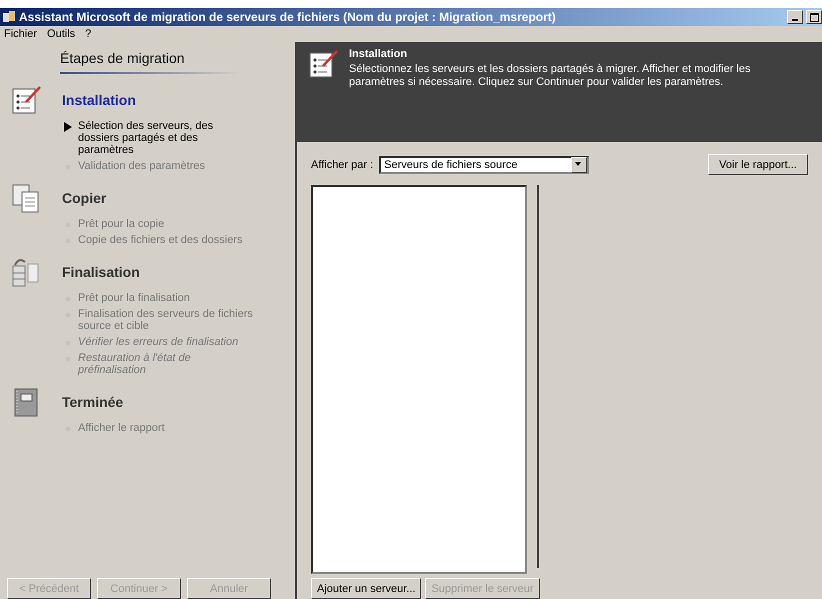  Describe the element at coordinates (150, 62) in the screenshot. I see `sidebar-title: Étapes de migration` at that location.